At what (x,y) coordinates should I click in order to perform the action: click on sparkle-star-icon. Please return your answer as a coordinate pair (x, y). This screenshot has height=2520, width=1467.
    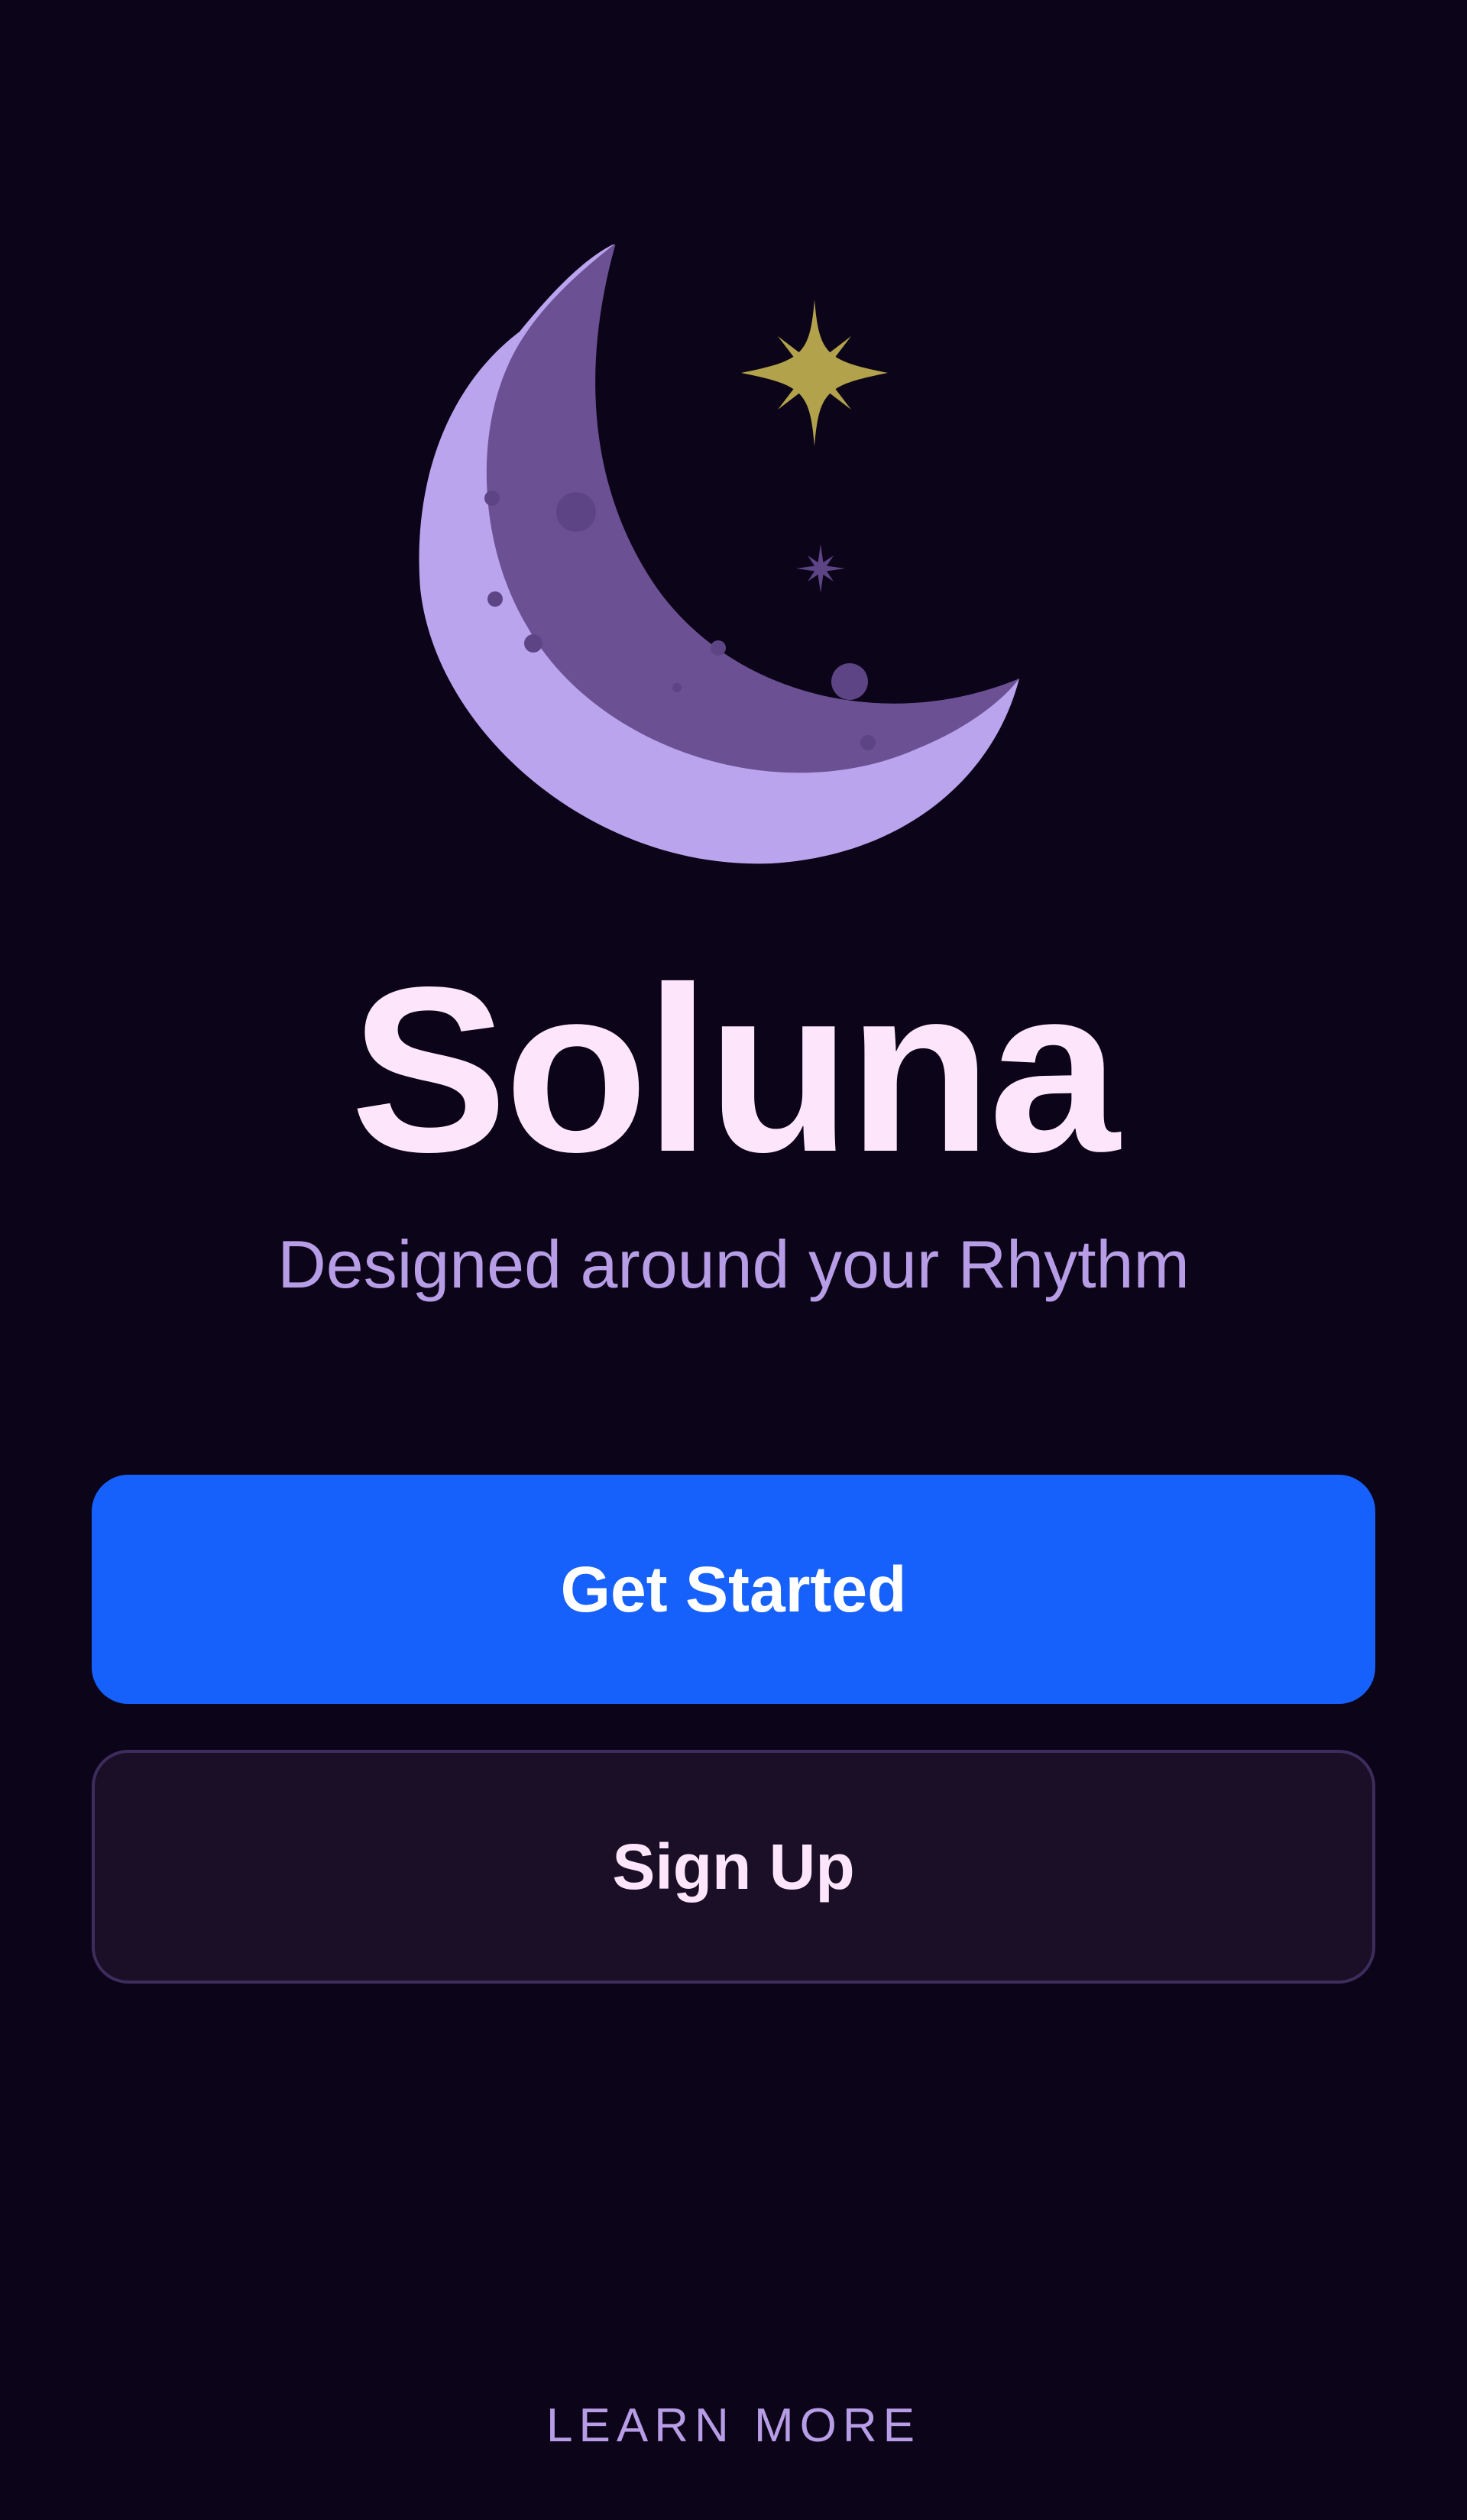
    Looking at the image, I should click on (815, 373).